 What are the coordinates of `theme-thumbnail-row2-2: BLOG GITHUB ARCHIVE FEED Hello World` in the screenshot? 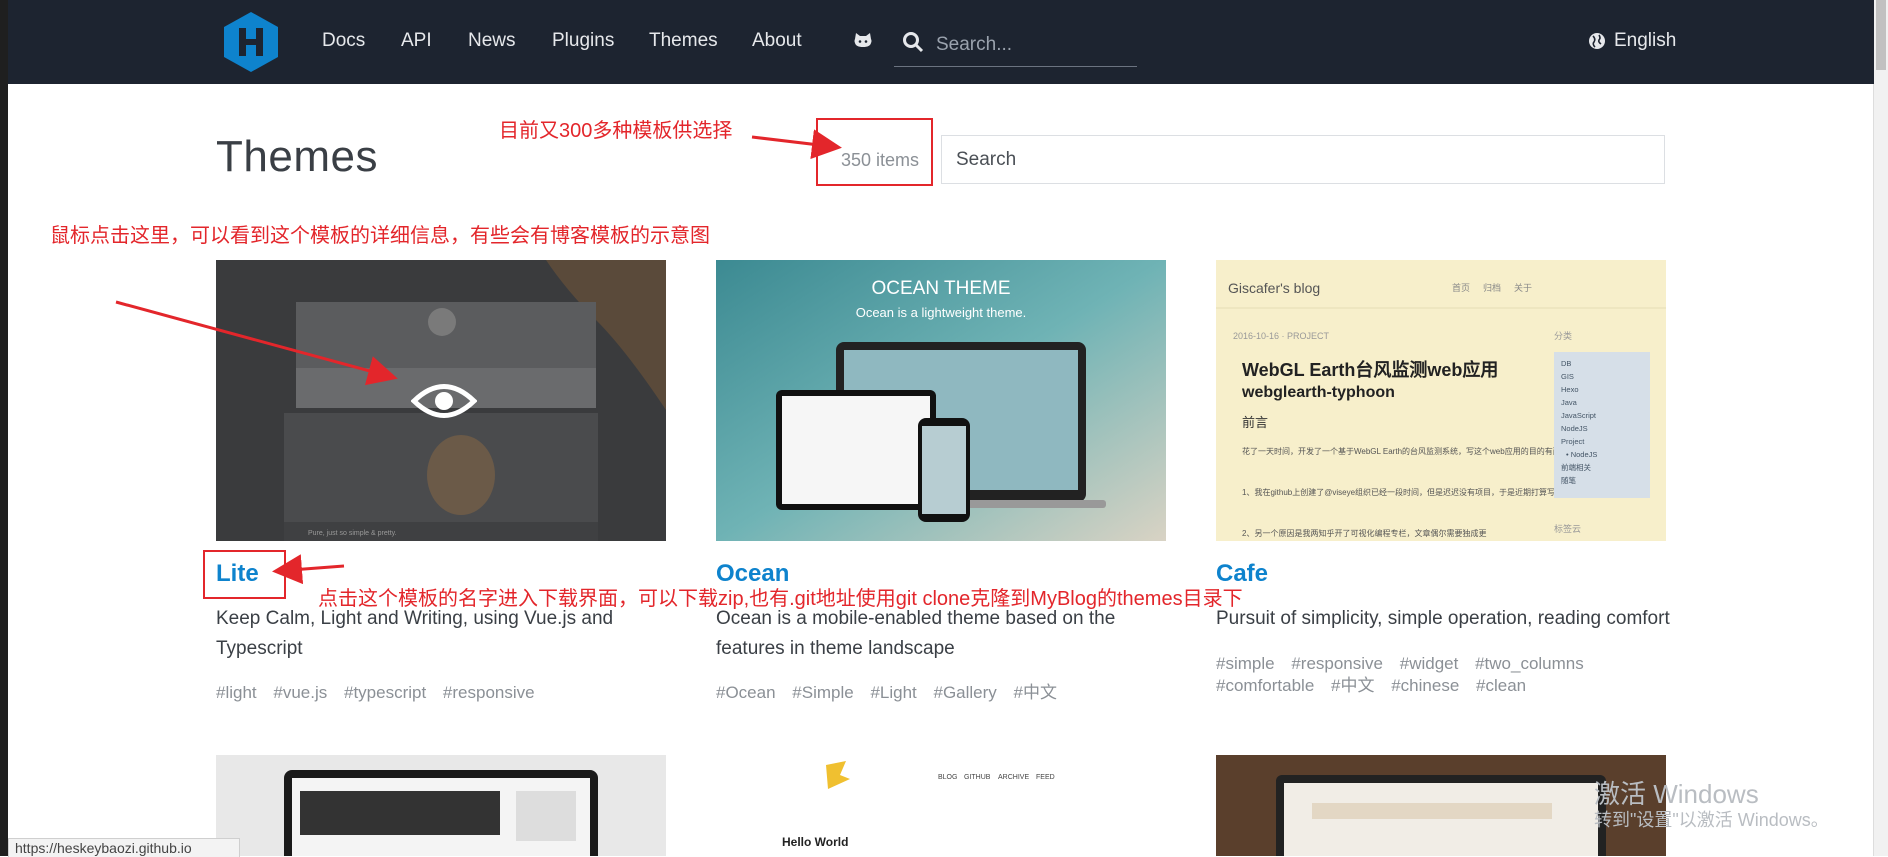 It's located at (941, 805).